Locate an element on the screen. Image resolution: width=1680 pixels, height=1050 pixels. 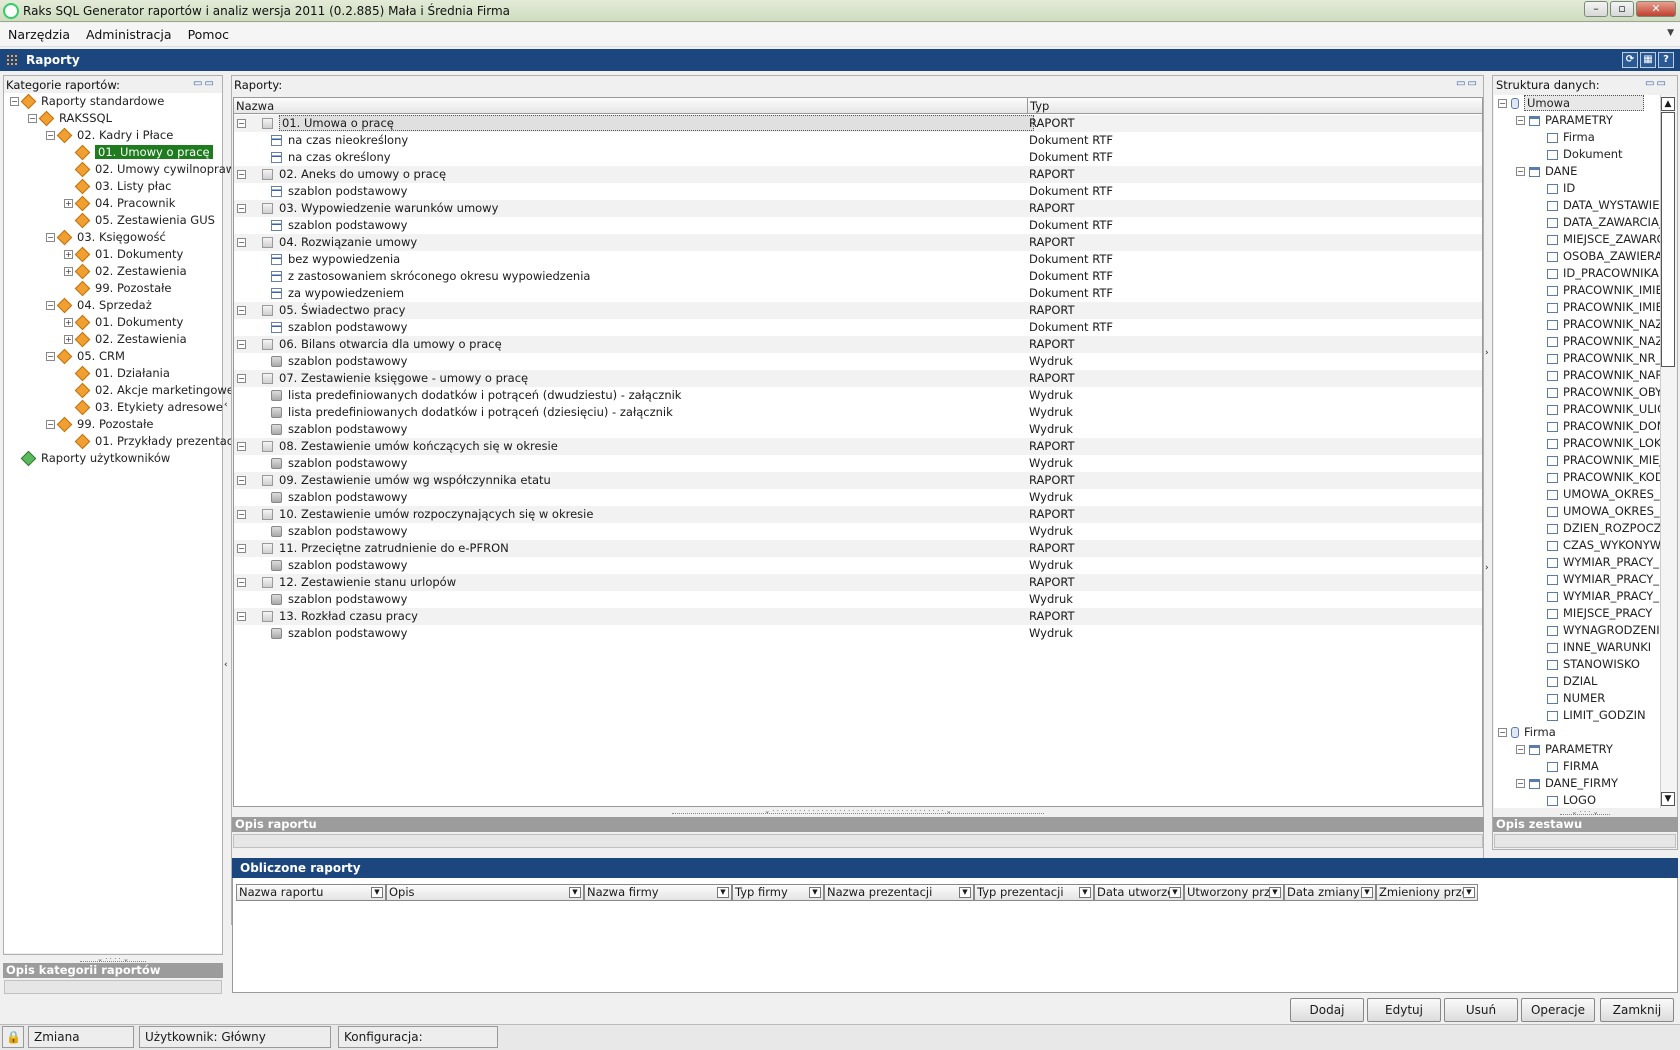
computed-column-header: Typ prezentacji ▼ is located at coordinates (1034, 892).